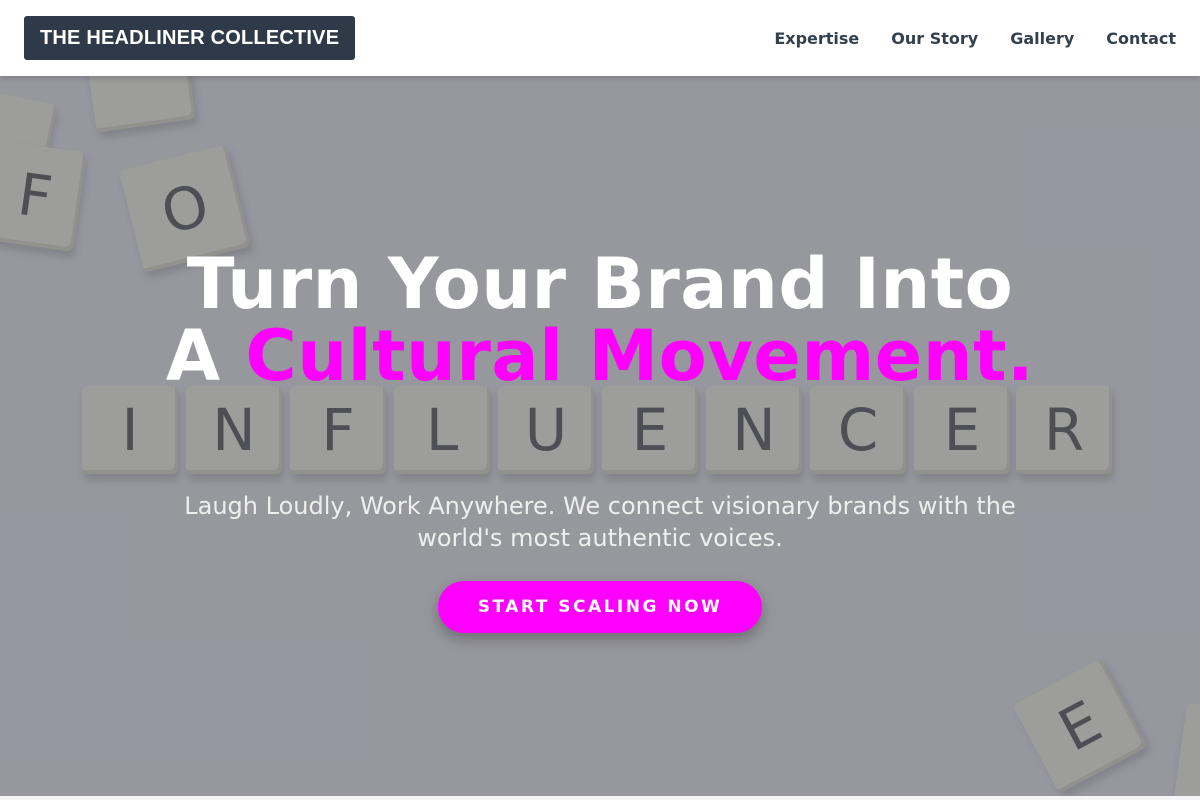  I want to click on nav-link-gallery: Gallery, so click(1042, 38).